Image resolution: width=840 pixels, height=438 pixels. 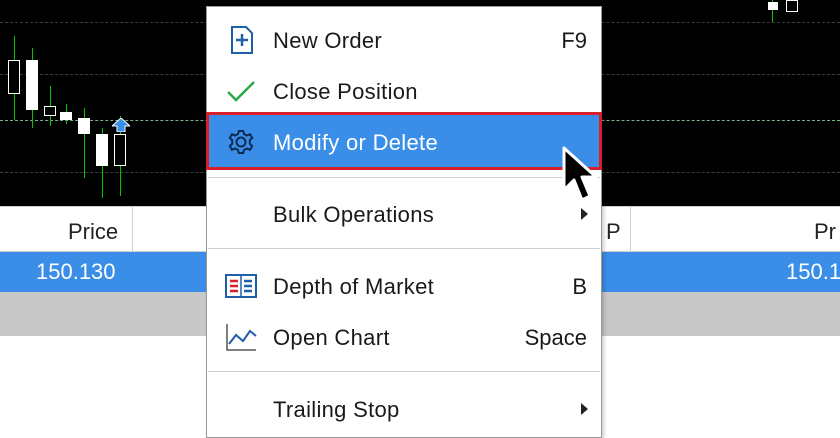 What do you see at coordinates (76, 271) in the screenshot?
I see `cell-price: 150.130` at bounding box center [76, 271].